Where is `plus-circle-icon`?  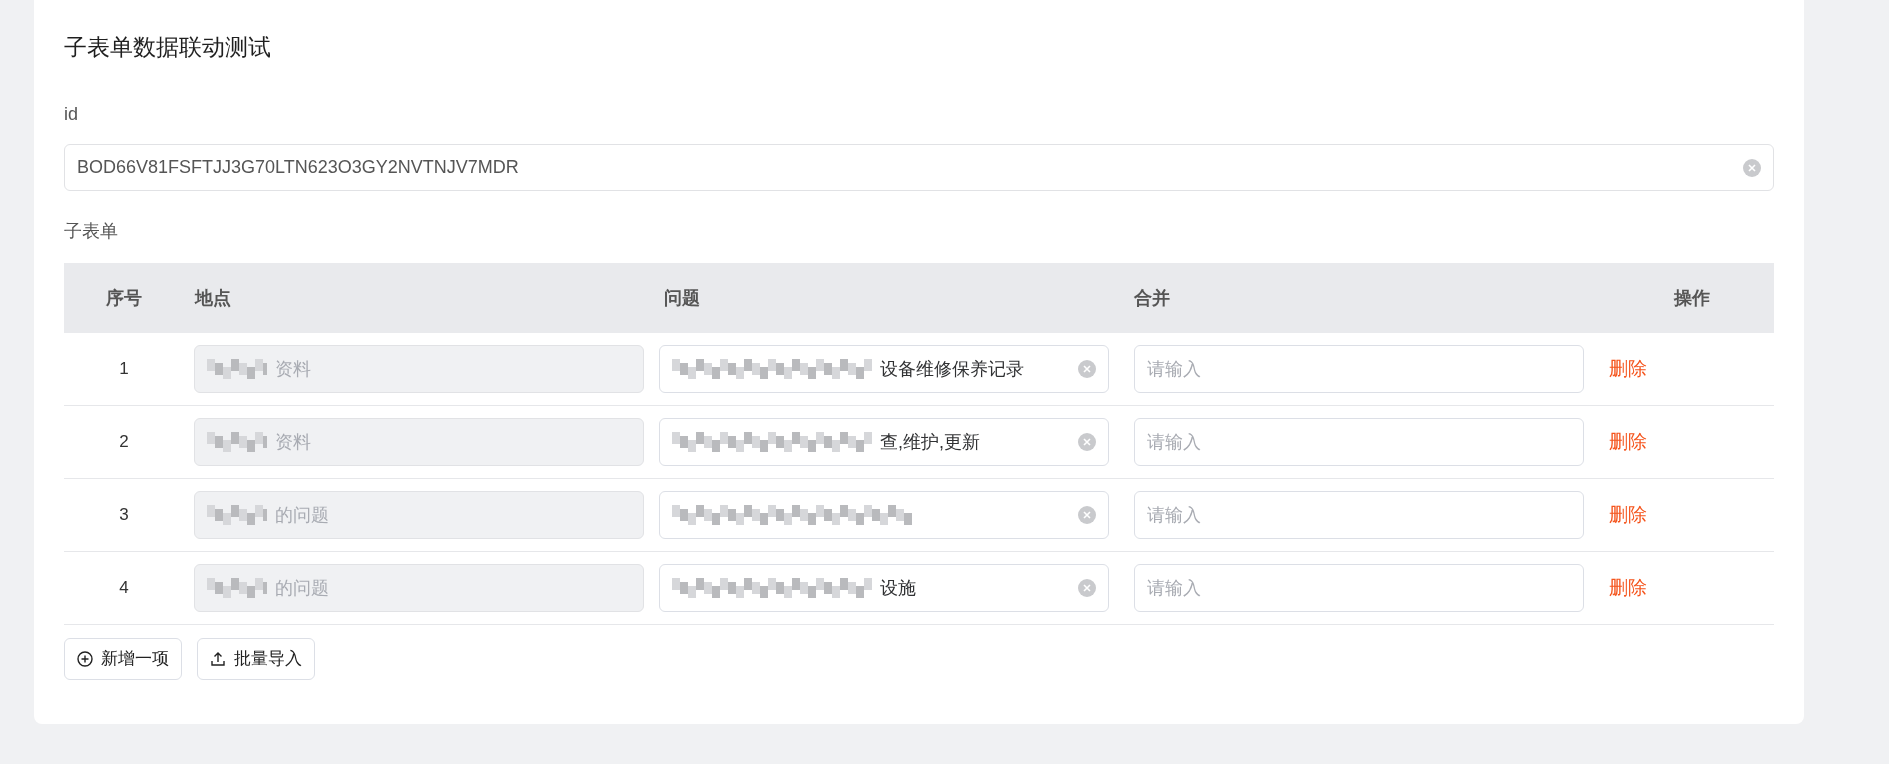 plus-circle-icon is located at coordinates (85, 659).